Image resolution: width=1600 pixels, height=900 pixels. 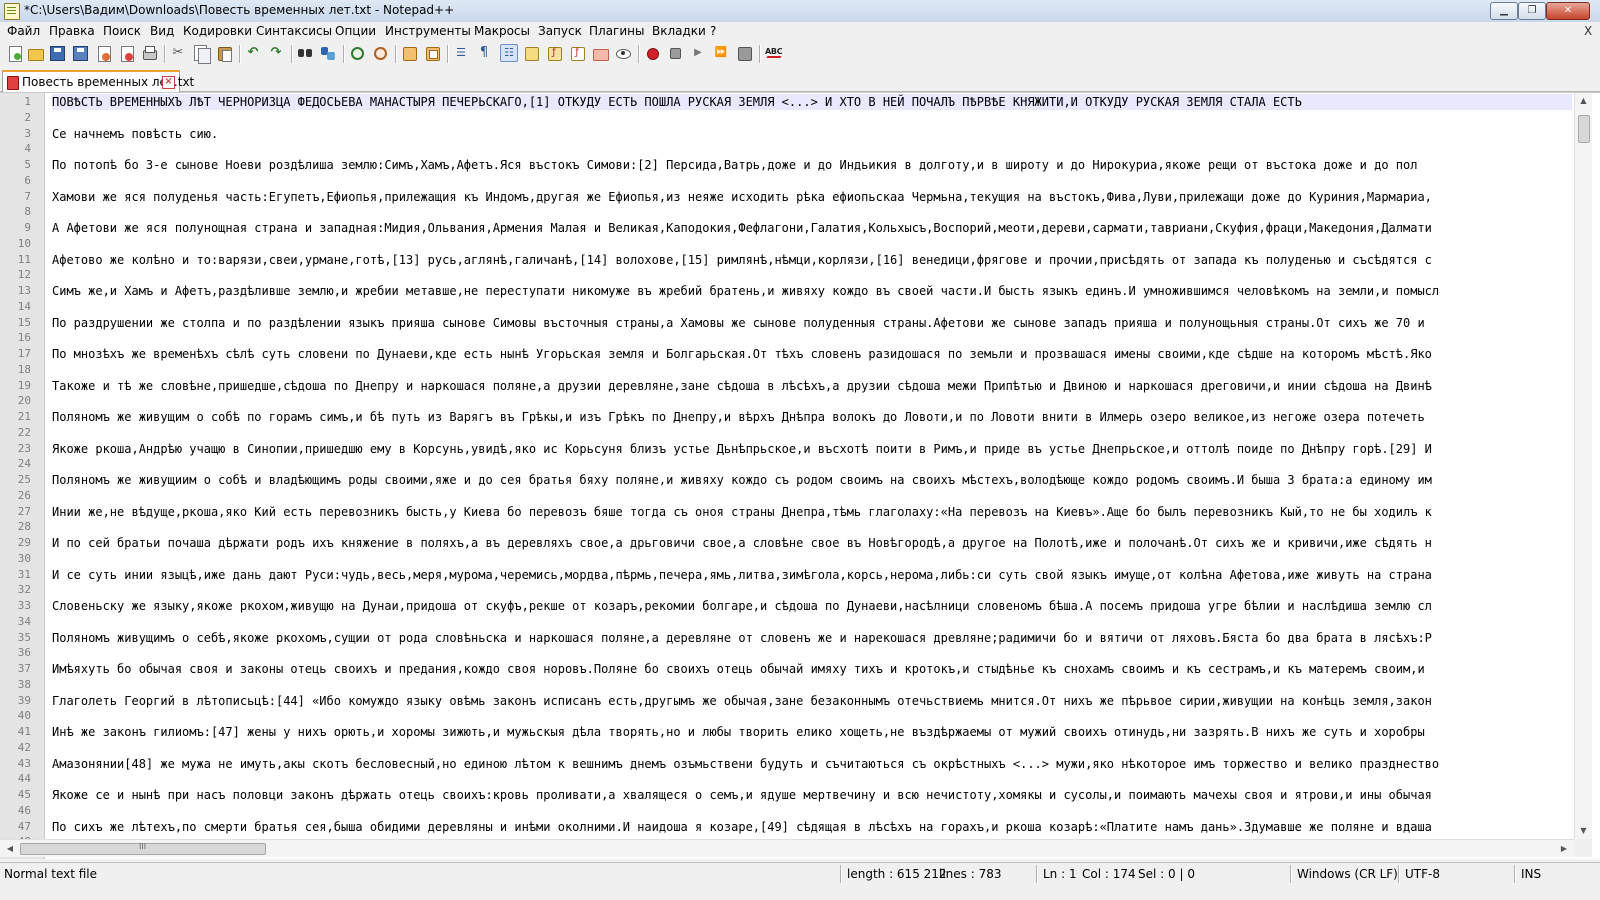 I want to click on line-number: 31, so click(x=24, y=574).